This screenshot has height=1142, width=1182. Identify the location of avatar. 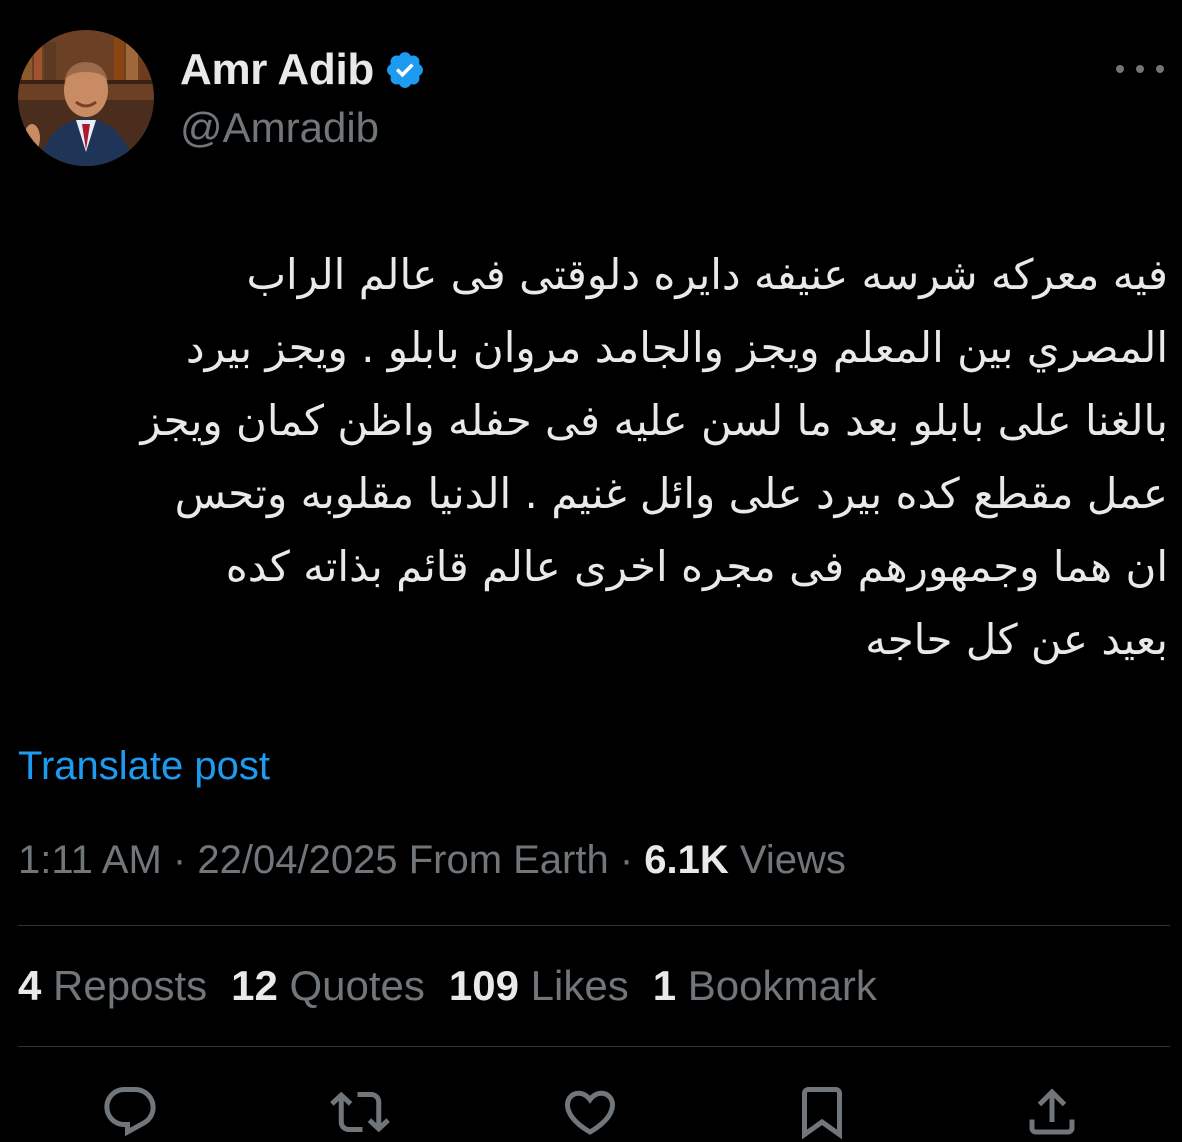
(86, 98).